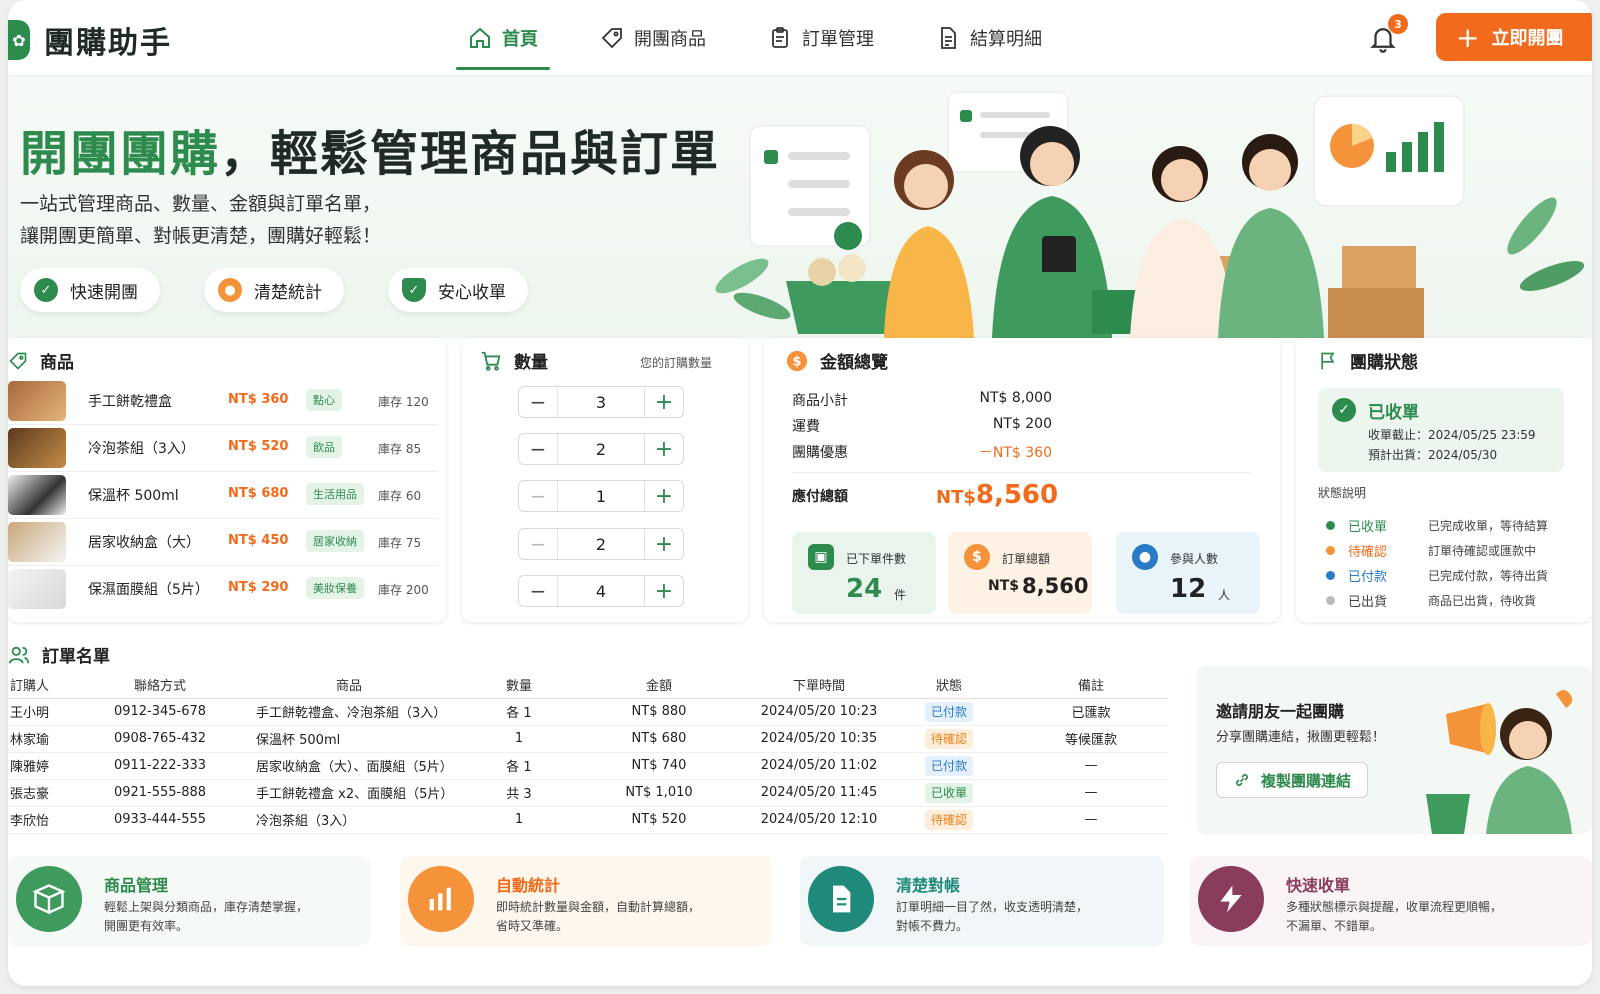 This screenshot has width=1600, height=994. I want to click on column-header: 備註, so click(1091, 685).